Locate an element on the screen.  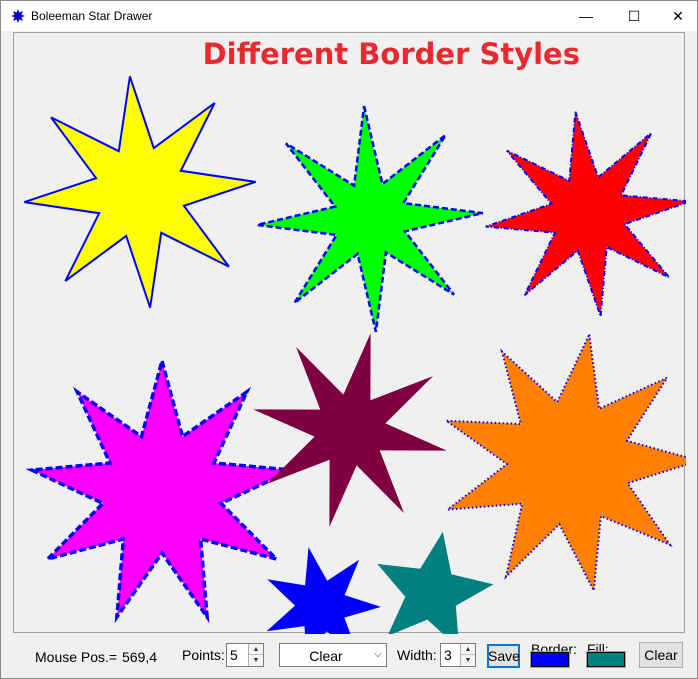
minimize-button: — is located at coordinates (586, 16).